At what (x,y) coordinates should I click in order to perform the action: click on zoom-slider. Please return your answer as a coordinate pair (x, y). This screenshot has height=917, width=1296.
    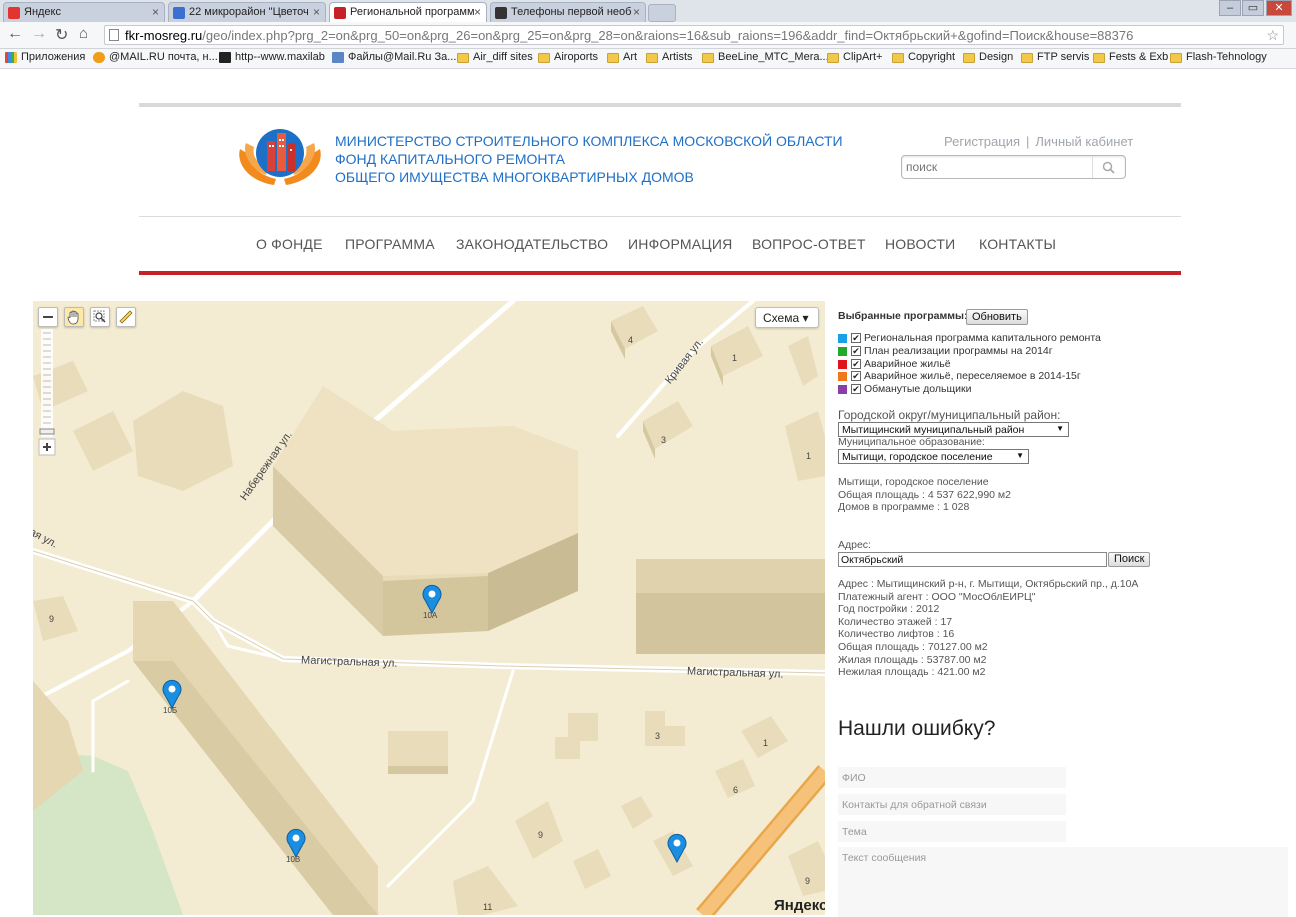
    Looking at the image, I should click on (47, 394).